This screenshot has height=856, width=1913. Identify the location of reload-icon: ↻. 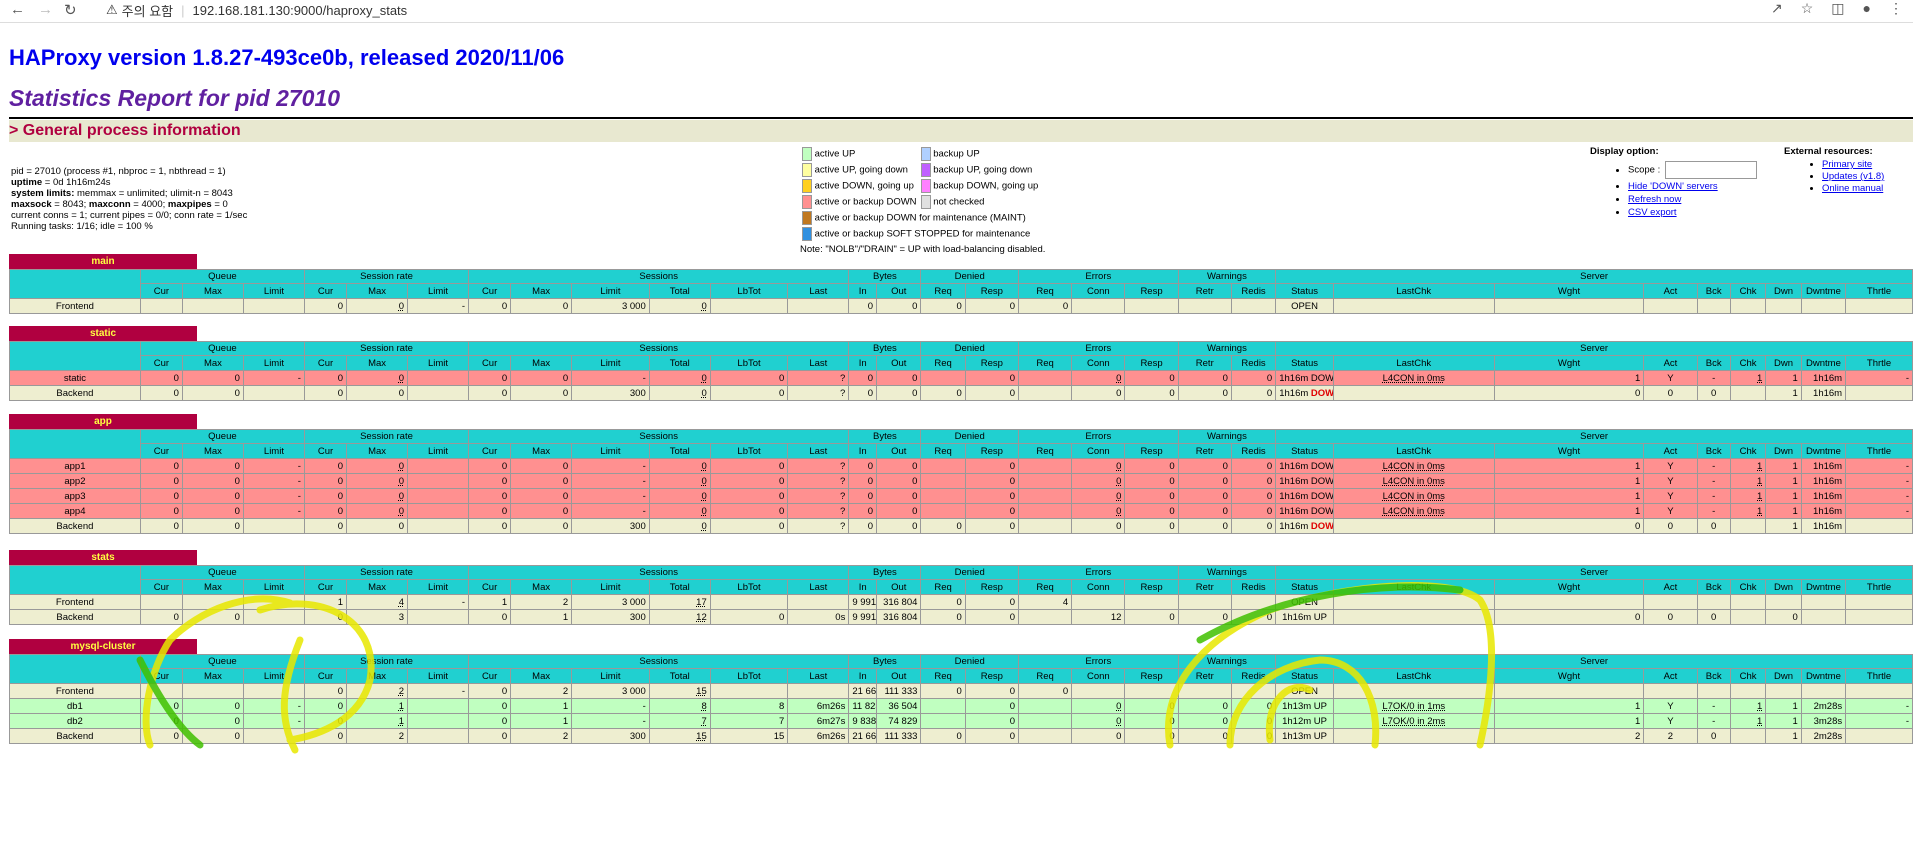
(70, 10).